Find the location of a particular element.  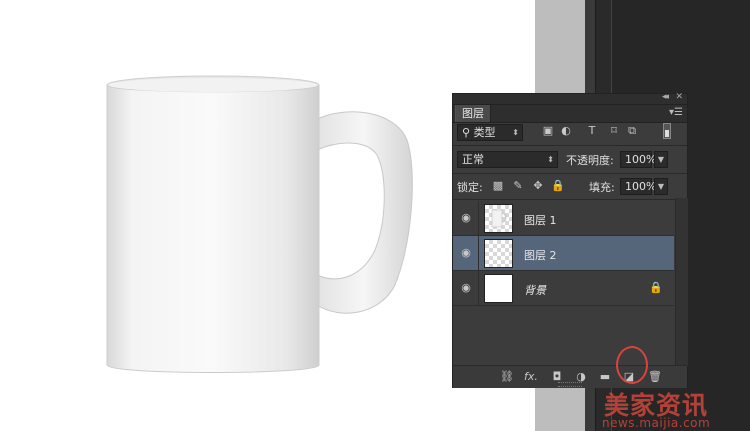

watermark: 美家资讯 news.maijia.com is located at coordinates (676, 408).